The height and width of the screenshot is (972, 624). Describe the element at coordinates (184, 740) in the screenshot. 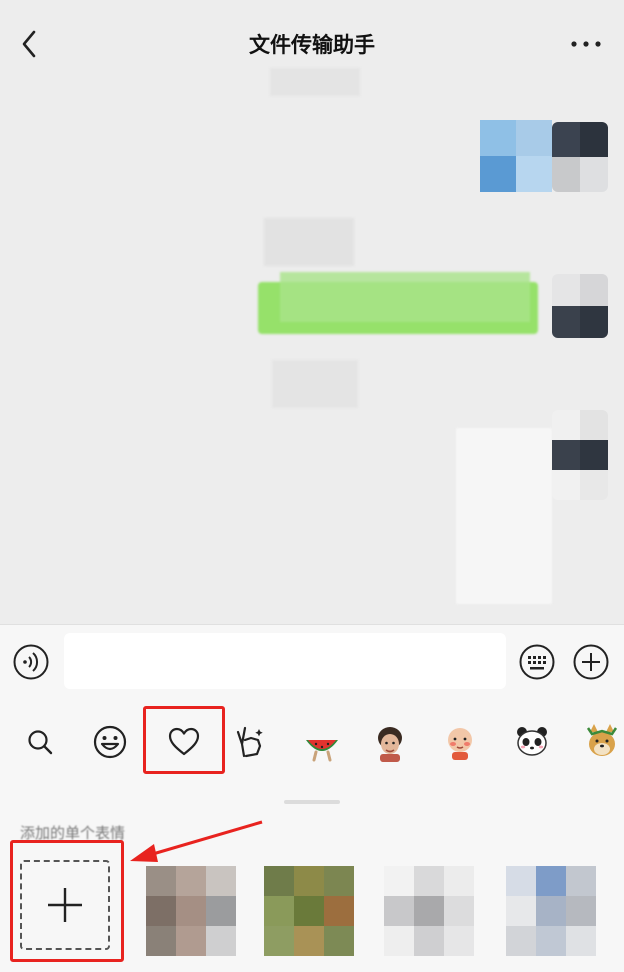

I see `favorites-highlight-box` at that location.